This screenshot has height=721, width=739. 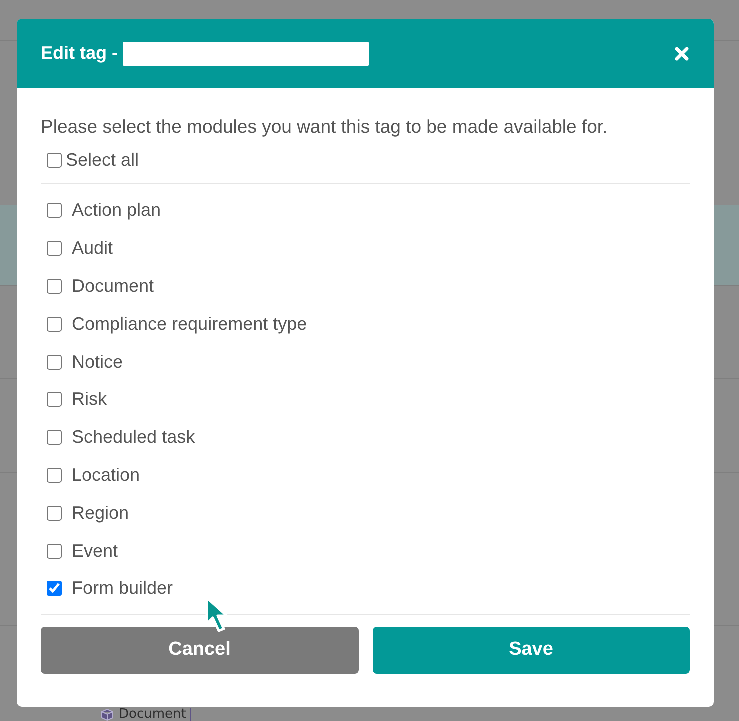 I want to click on checkbox-label: Compliance requirement type, so click(x=190, y=324).